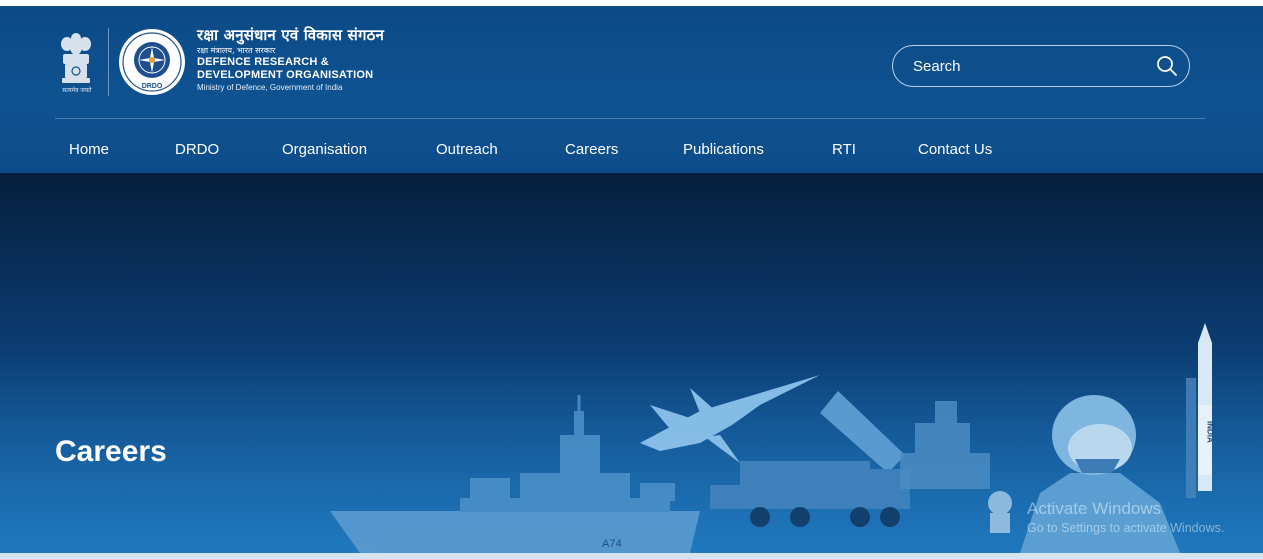  Describe the element at coordinates (152, 86) in the screenshot. I see `seal-text: DRDO` at that location.